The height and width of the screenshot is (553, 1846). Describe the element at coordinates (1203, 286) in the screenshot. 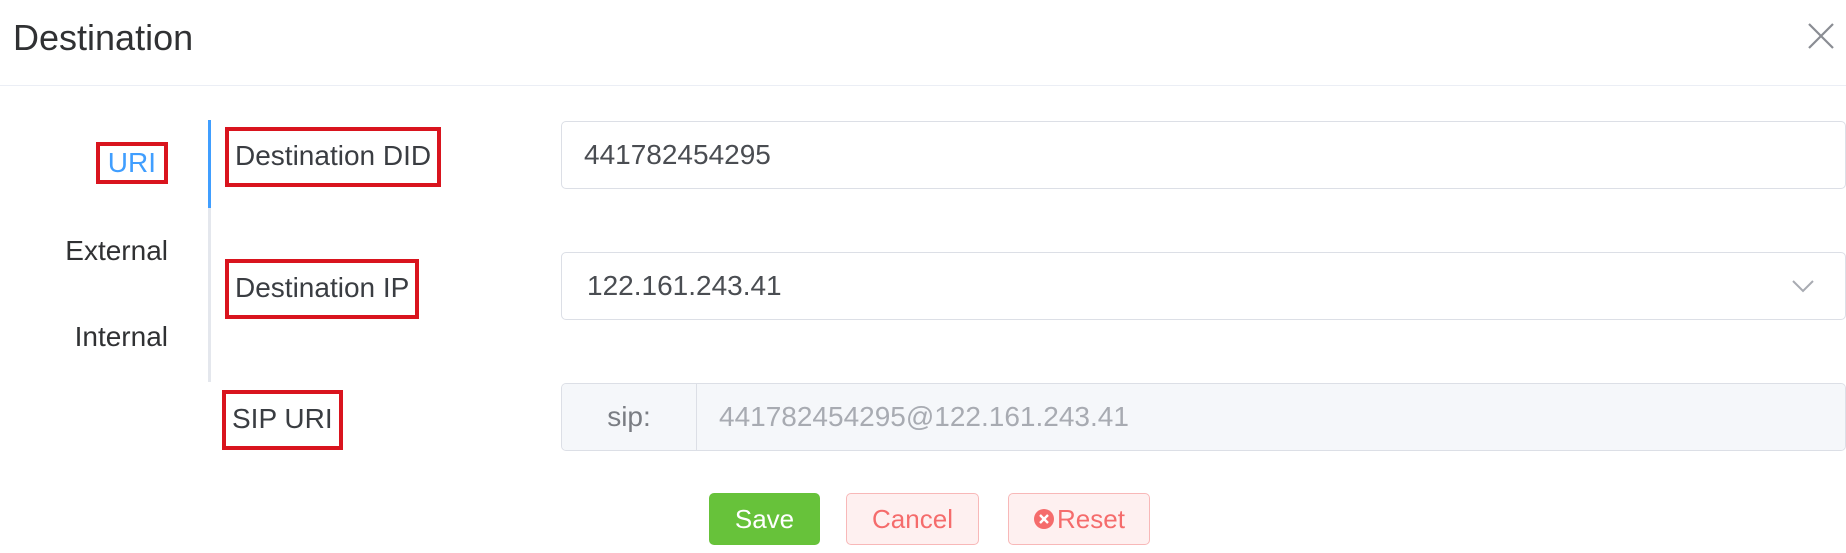

I see `destination-ip-select: 122.161.243.41` at that location.